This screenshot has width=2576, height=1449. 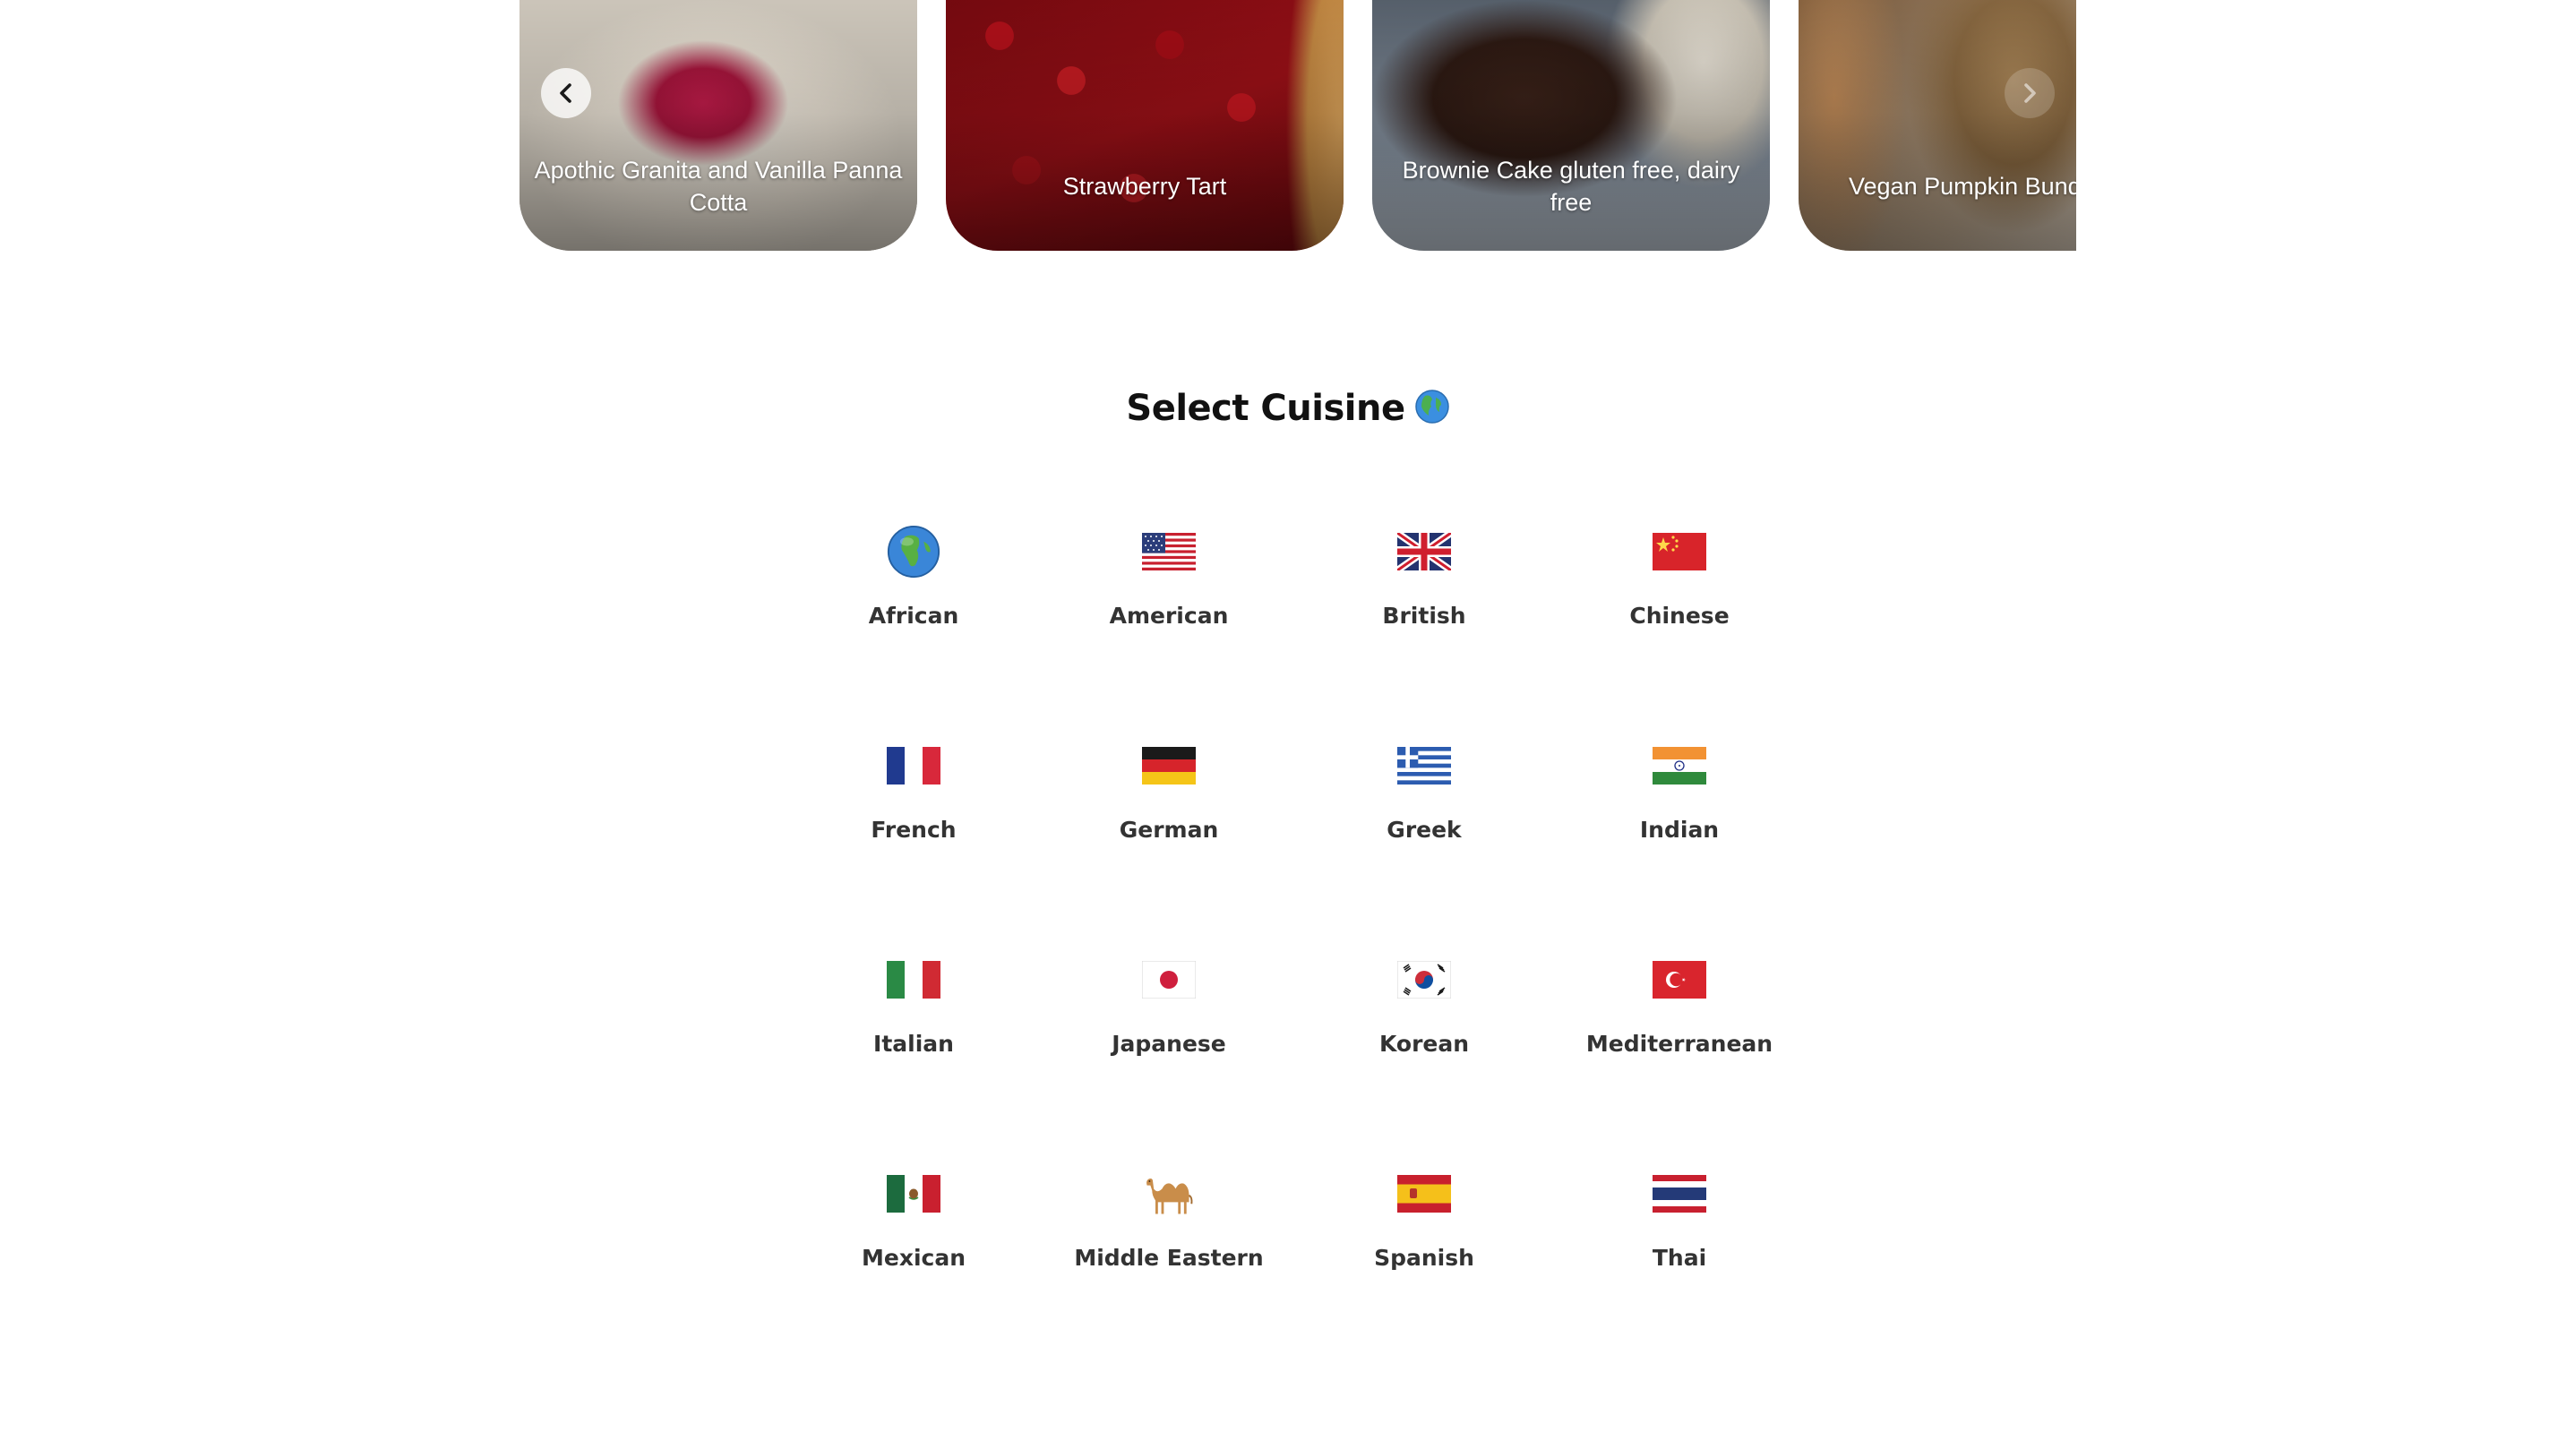 I want to click on cuisine-label: African, so click(x=913, y=616).